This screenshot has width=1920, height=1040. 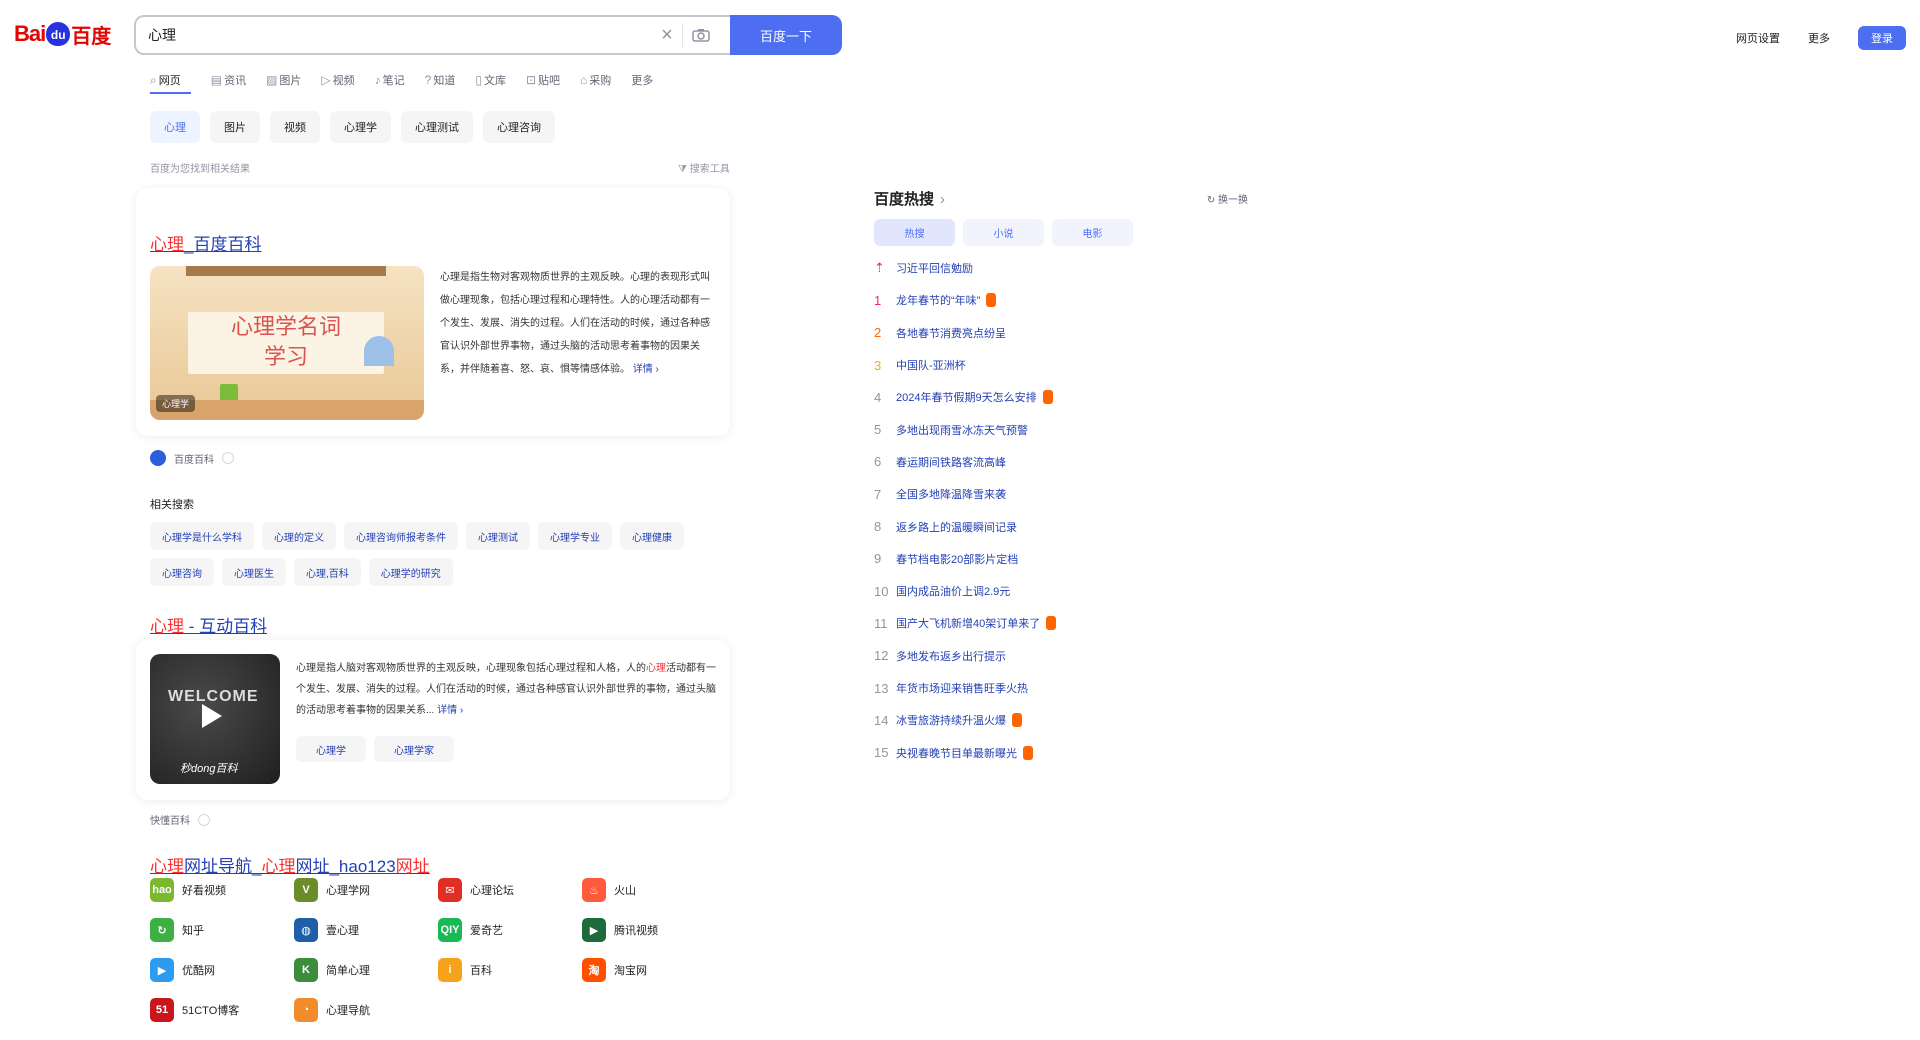 I want to click on hot-rank: 15, so click(x=881, y=753).